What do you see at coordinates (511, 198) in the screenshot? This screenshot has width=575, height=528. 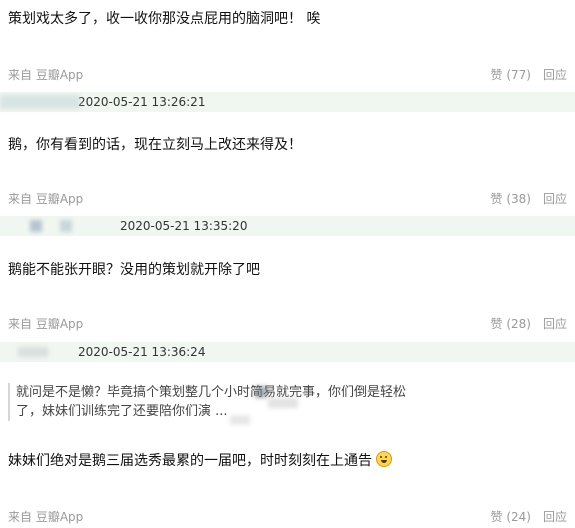 I see `like-button: 赞 (38)` at bounding box center [511, 198].